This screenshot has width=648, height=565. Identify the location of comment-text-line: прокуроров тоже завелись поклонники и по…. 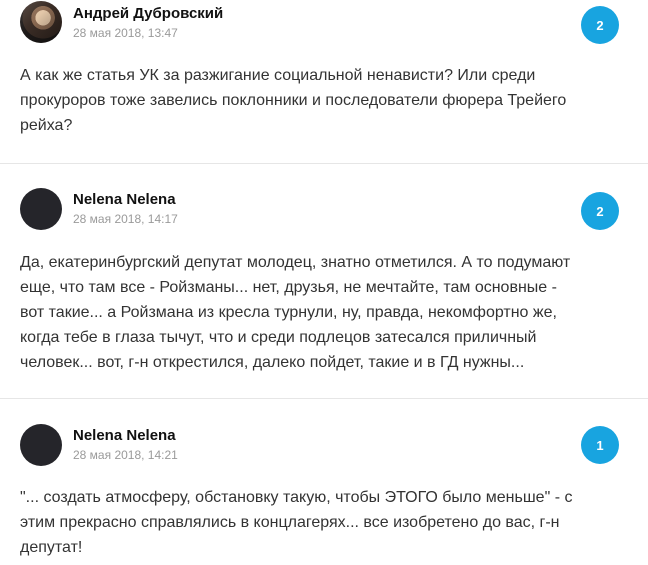
(293, 100).